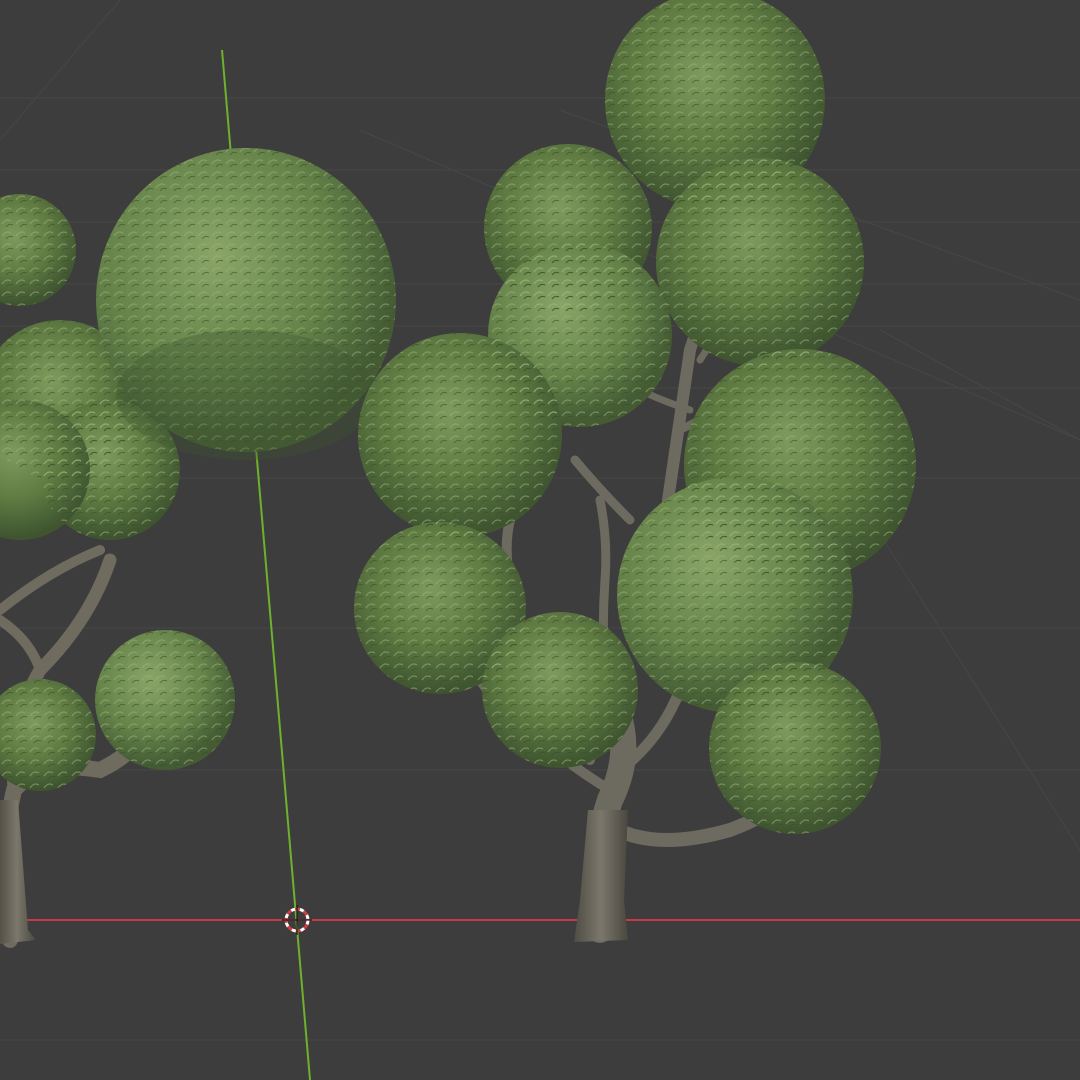 This screenshot has width=1080, height=1080. What do you see at coordinates (246, 395) in the screenshot?
I see `middle-tree-shade` at bounding box center [246, 395].